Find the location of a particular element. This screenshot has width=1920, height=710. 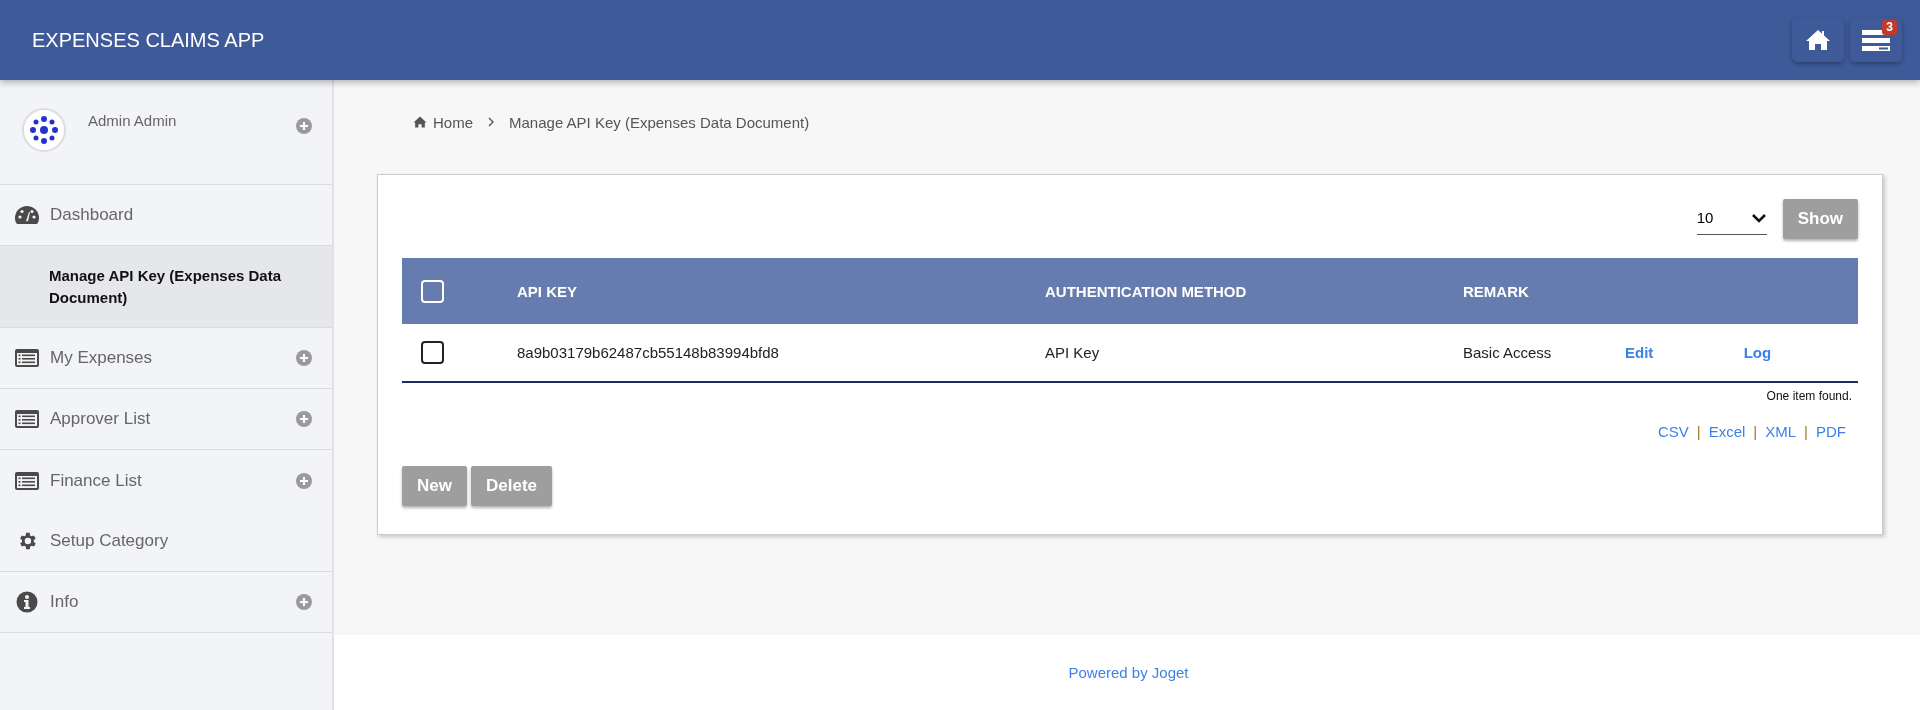

sidebar-item-label: Manage API Key (Expenses Data Document) is located at coordinates (166, 286).